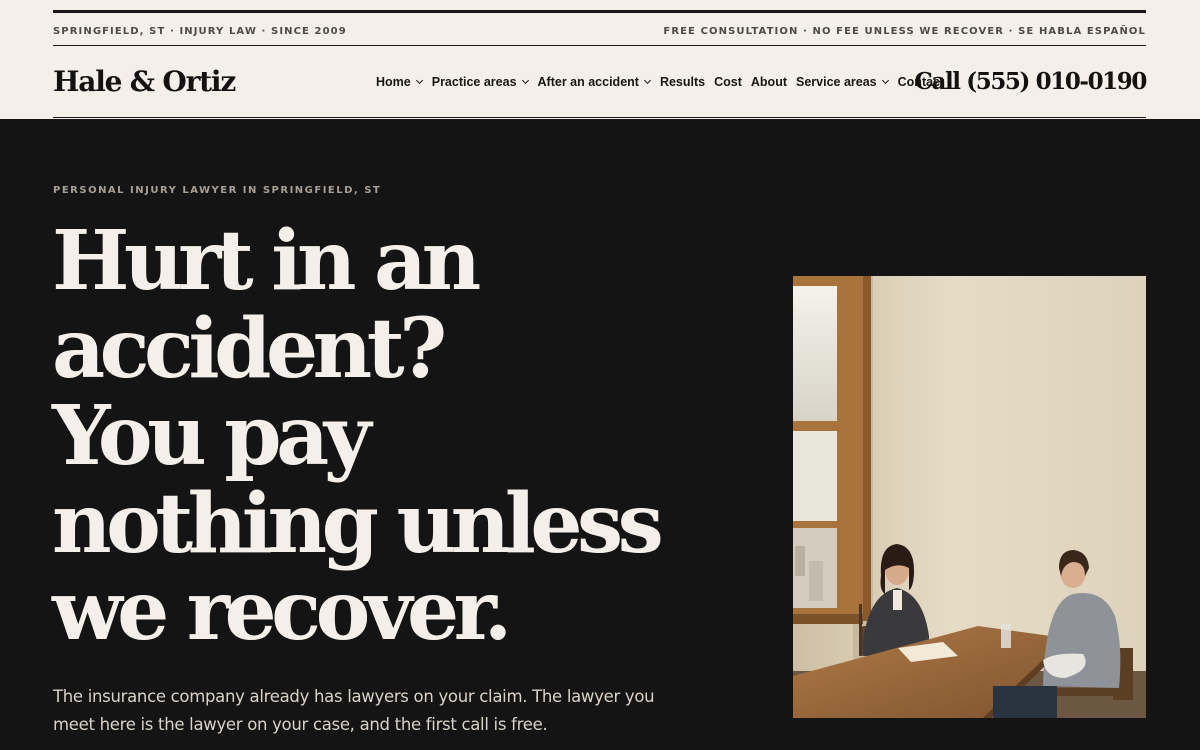 The width and height of the screenshot is (1200, 750). Describe the element at coordinates (249, 348) in the screenshot. I see `headline-line: accident?` at that location.